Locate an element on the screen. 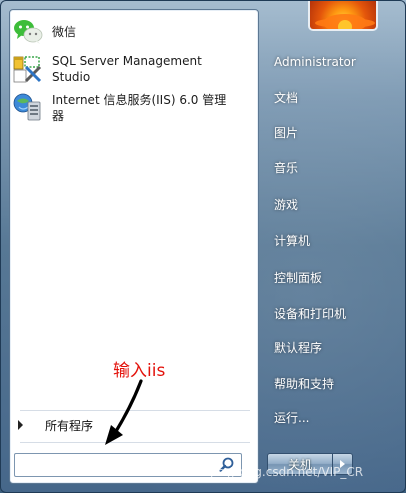 This screenshot has width=406, height=493. menu-item-label: 默认程序 is located at coordinates (298, 347).